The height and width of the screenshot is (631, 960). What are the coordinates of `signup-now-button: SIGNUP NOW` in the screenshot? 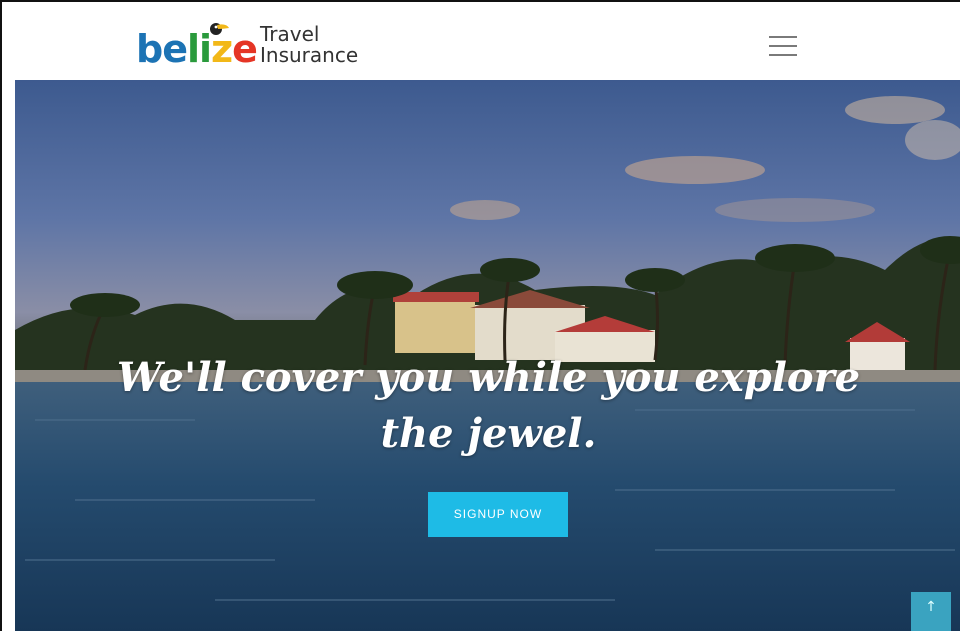 It's located at (498, 514).